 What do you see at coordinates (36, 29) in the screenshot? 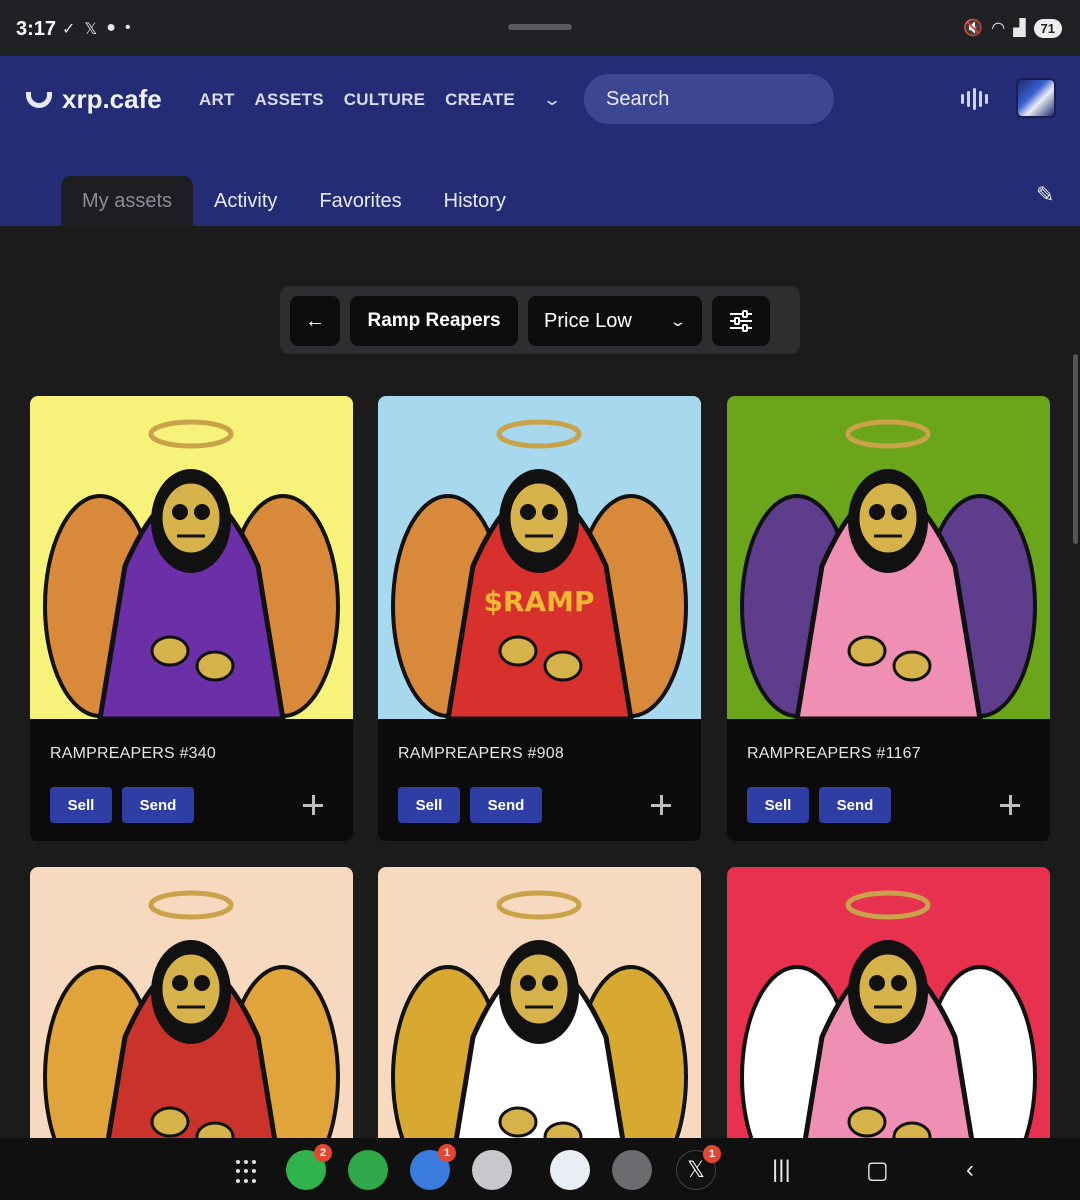
I see `status-time: 3:17` at bounding box center [36, 29].